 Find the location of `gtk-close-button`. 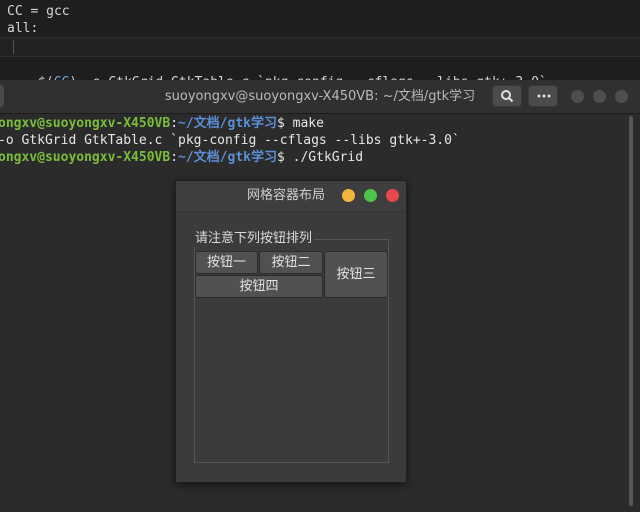

gtk-close-button is located at coordinates (392, 195).